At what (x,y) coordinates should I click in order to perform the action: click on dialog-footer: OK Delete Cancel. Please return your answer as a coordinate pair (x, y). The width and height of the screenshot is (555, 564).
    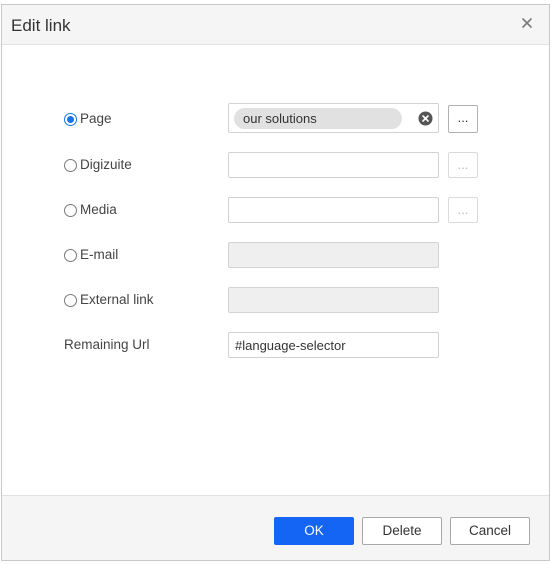
    Looking at the image, I should click on (275, 527).